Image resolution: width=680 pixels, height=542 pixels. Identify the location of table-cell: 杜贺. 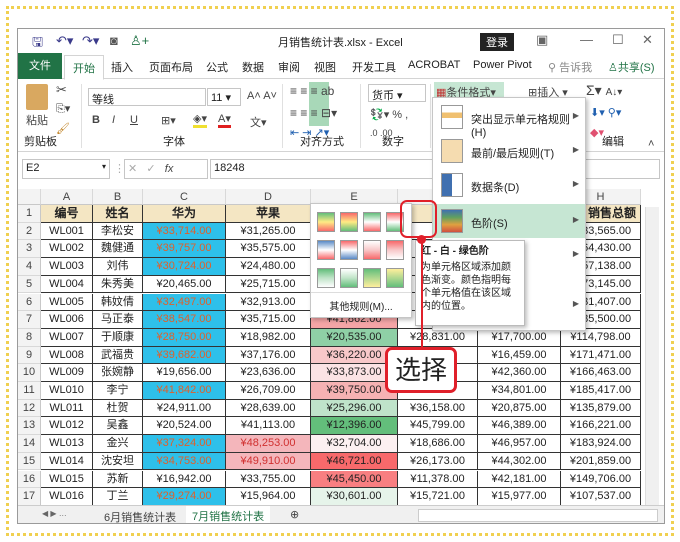
(118, 408).